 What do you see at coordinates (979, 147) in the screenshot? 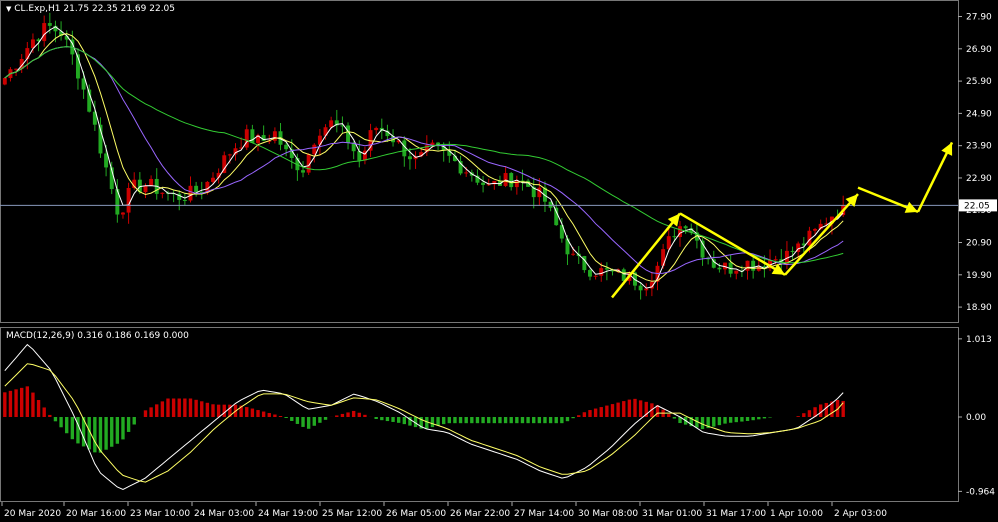
I see `price-axis-label: 23.90` at bounding box center [979, 147].